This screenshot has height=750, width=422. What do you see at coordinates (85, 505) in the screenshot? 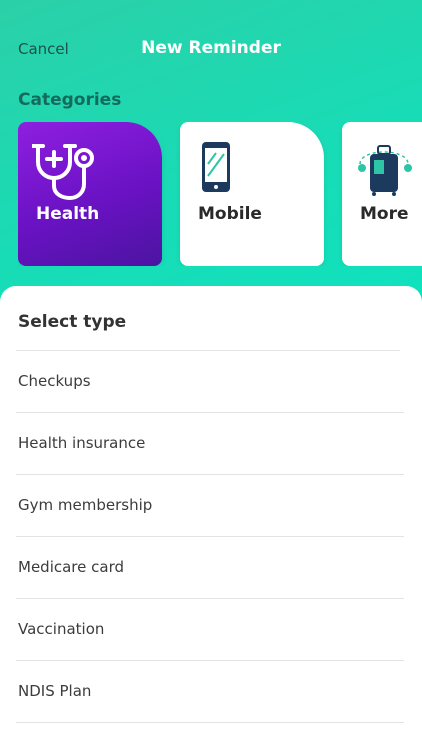
I see `type-label: Gym membership` at bounding box center [85, 505].